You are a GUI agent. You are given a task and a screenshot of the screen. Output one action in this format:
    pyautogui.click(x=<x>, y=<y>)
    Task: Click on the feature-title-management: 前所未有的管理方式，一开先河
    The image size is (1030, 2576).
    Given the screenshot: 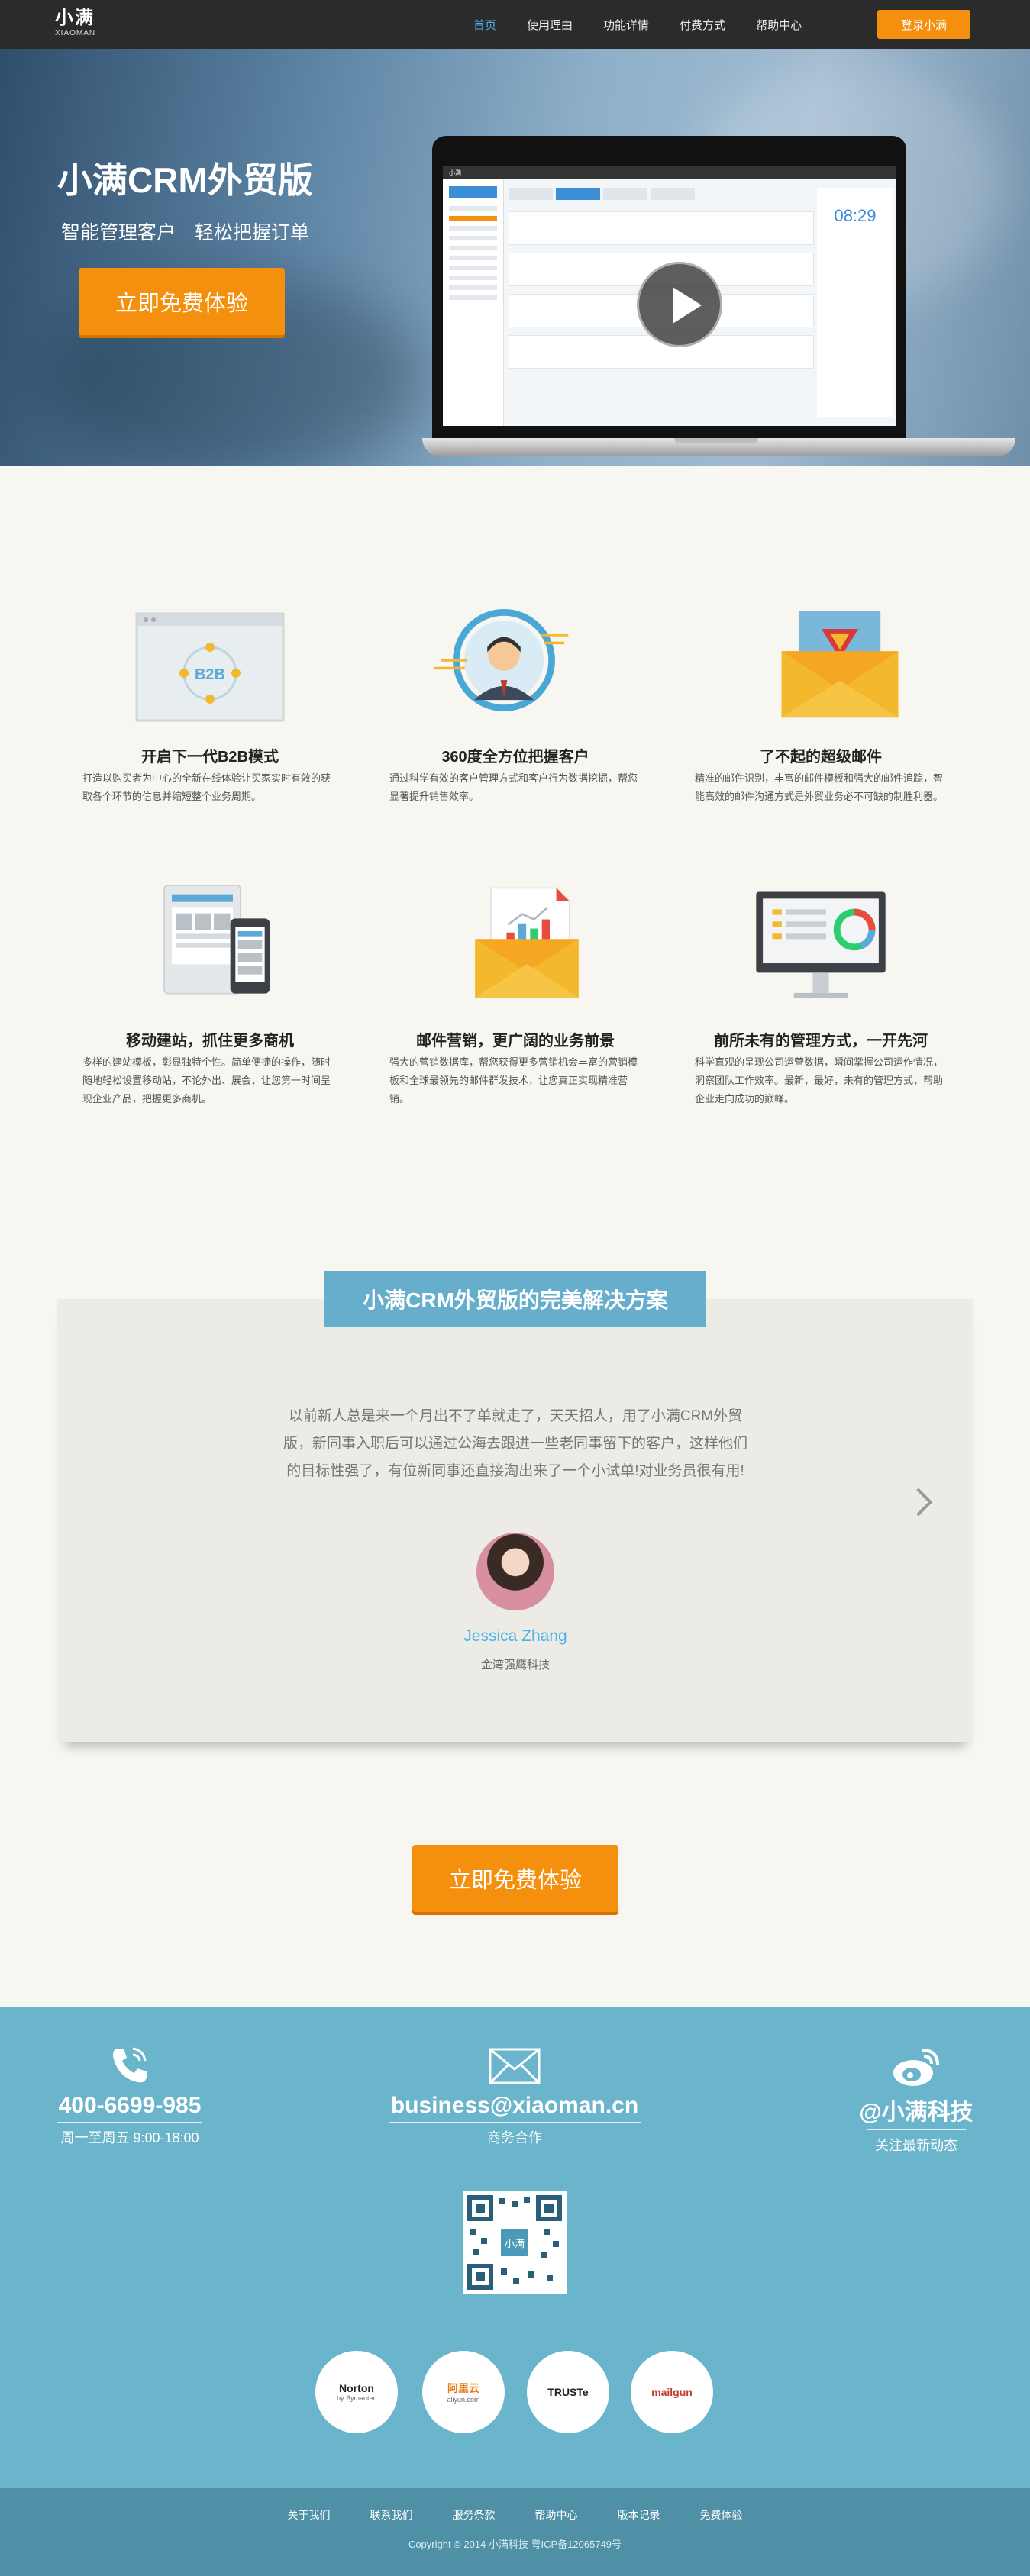 What is the action you would take?
    pyautogui.click(x=821, y=1041)
    